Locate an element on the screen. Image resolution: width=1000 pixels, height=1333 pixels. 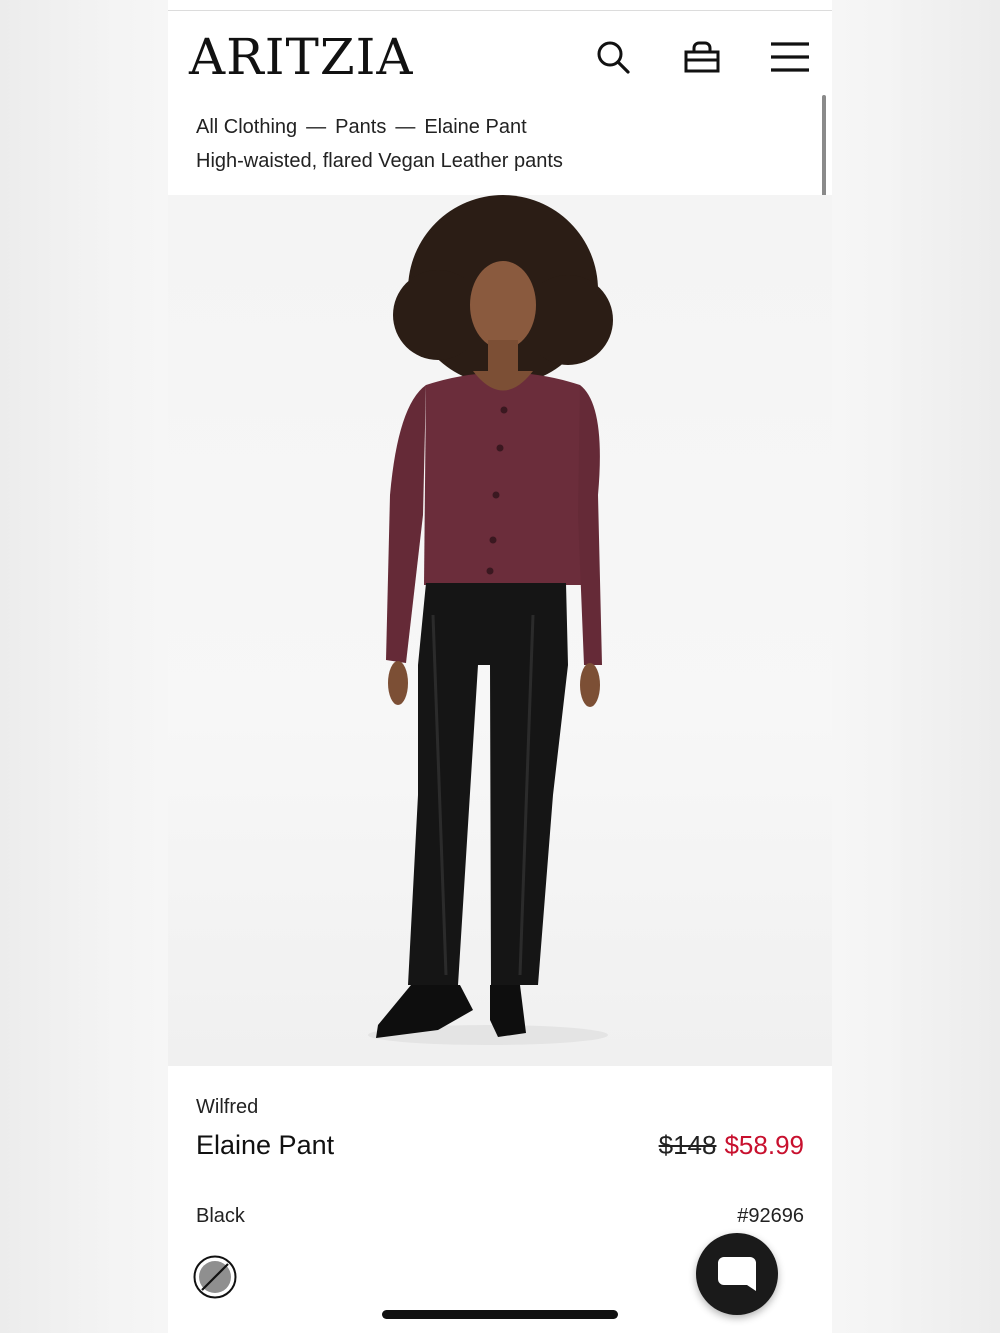
breadcrumb-elaine-pant: Elaine Pant is located at coordinates (475, 127).